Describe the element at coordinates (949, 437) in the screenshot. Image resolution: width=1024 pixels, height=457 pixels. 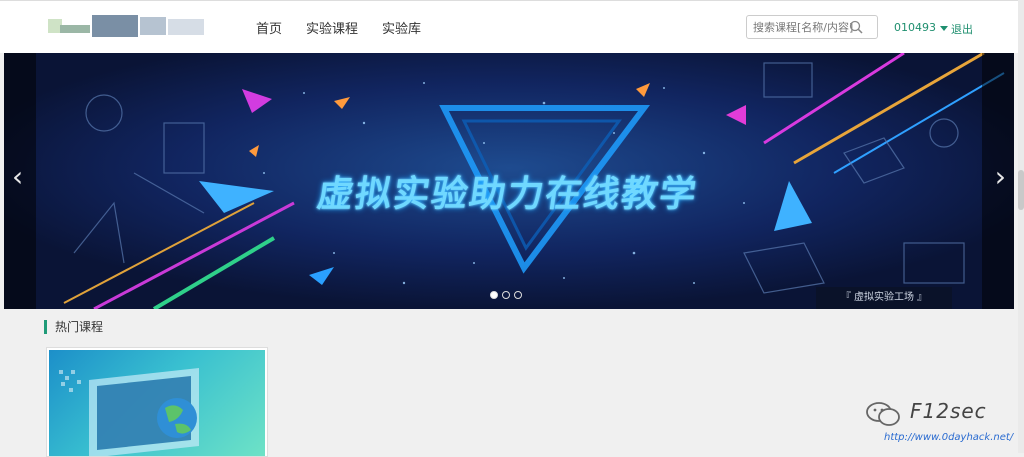
I see `watermark-url: http://www.0dayhack.net/` at that location.